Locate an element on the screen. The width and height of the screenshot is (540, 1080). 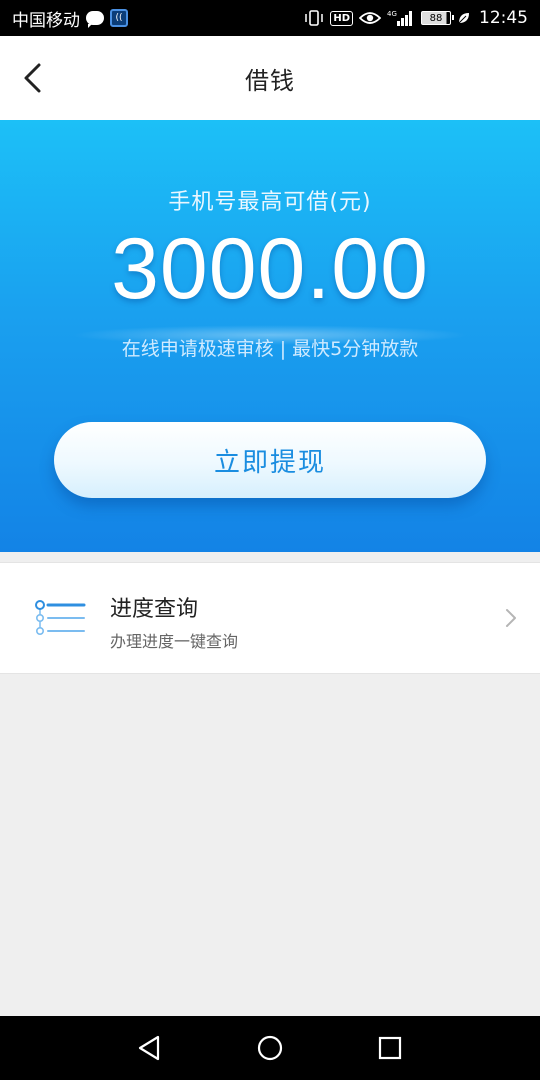
app-header: 借钱 is located at coordinates (270, 78).